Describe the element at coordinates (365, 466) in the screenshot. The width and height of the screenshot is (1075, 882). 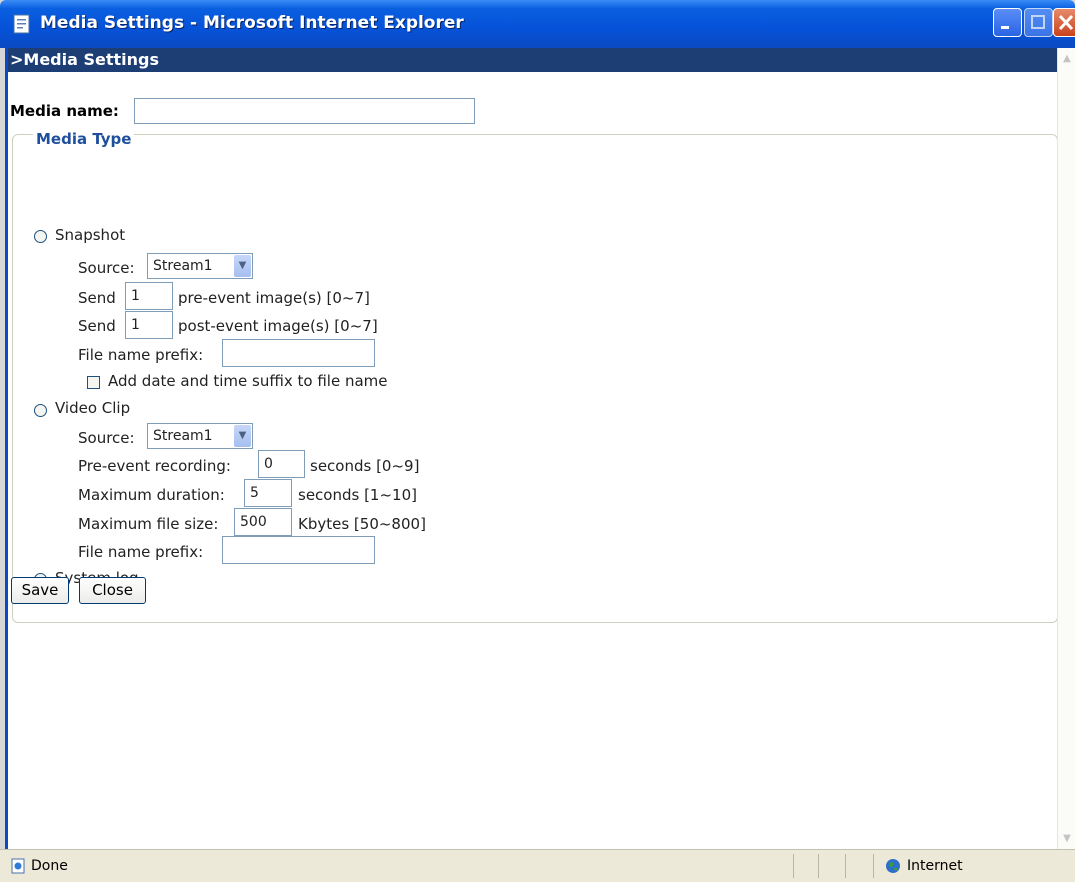
I see `pre-event-recording-suffix: seconds [0~9]` at that location.